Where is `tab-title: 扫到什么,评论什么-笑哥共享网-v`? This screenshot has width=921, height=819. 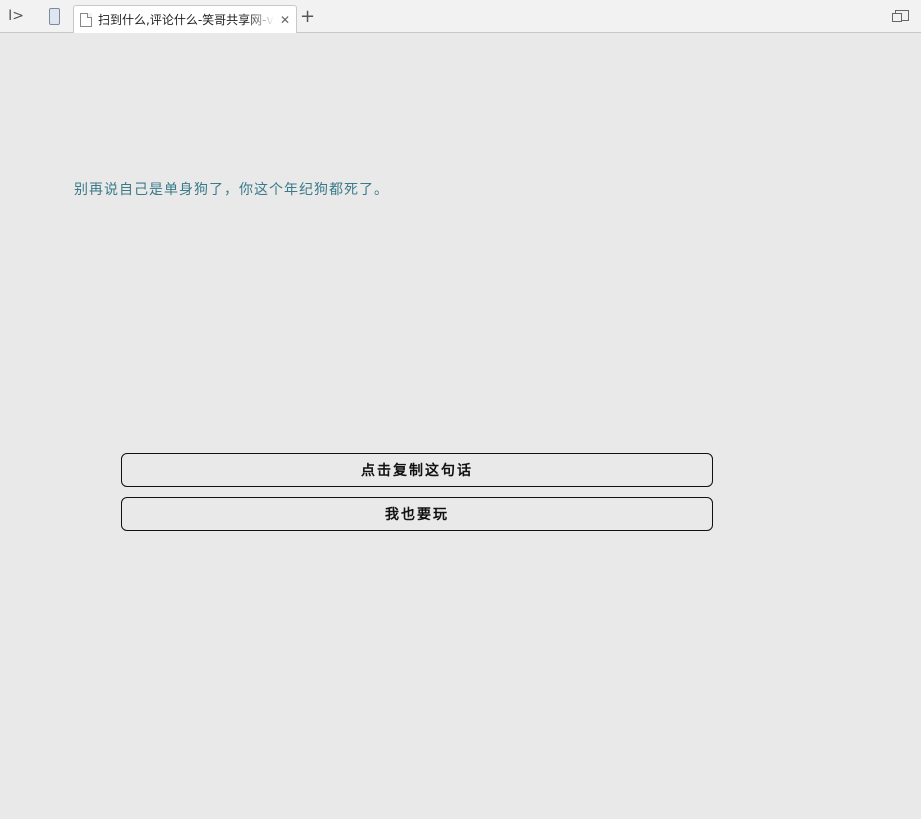
tab-title: 扫到什么,评论什么-笑哥共享网-v is located at coordinates (186, 20).